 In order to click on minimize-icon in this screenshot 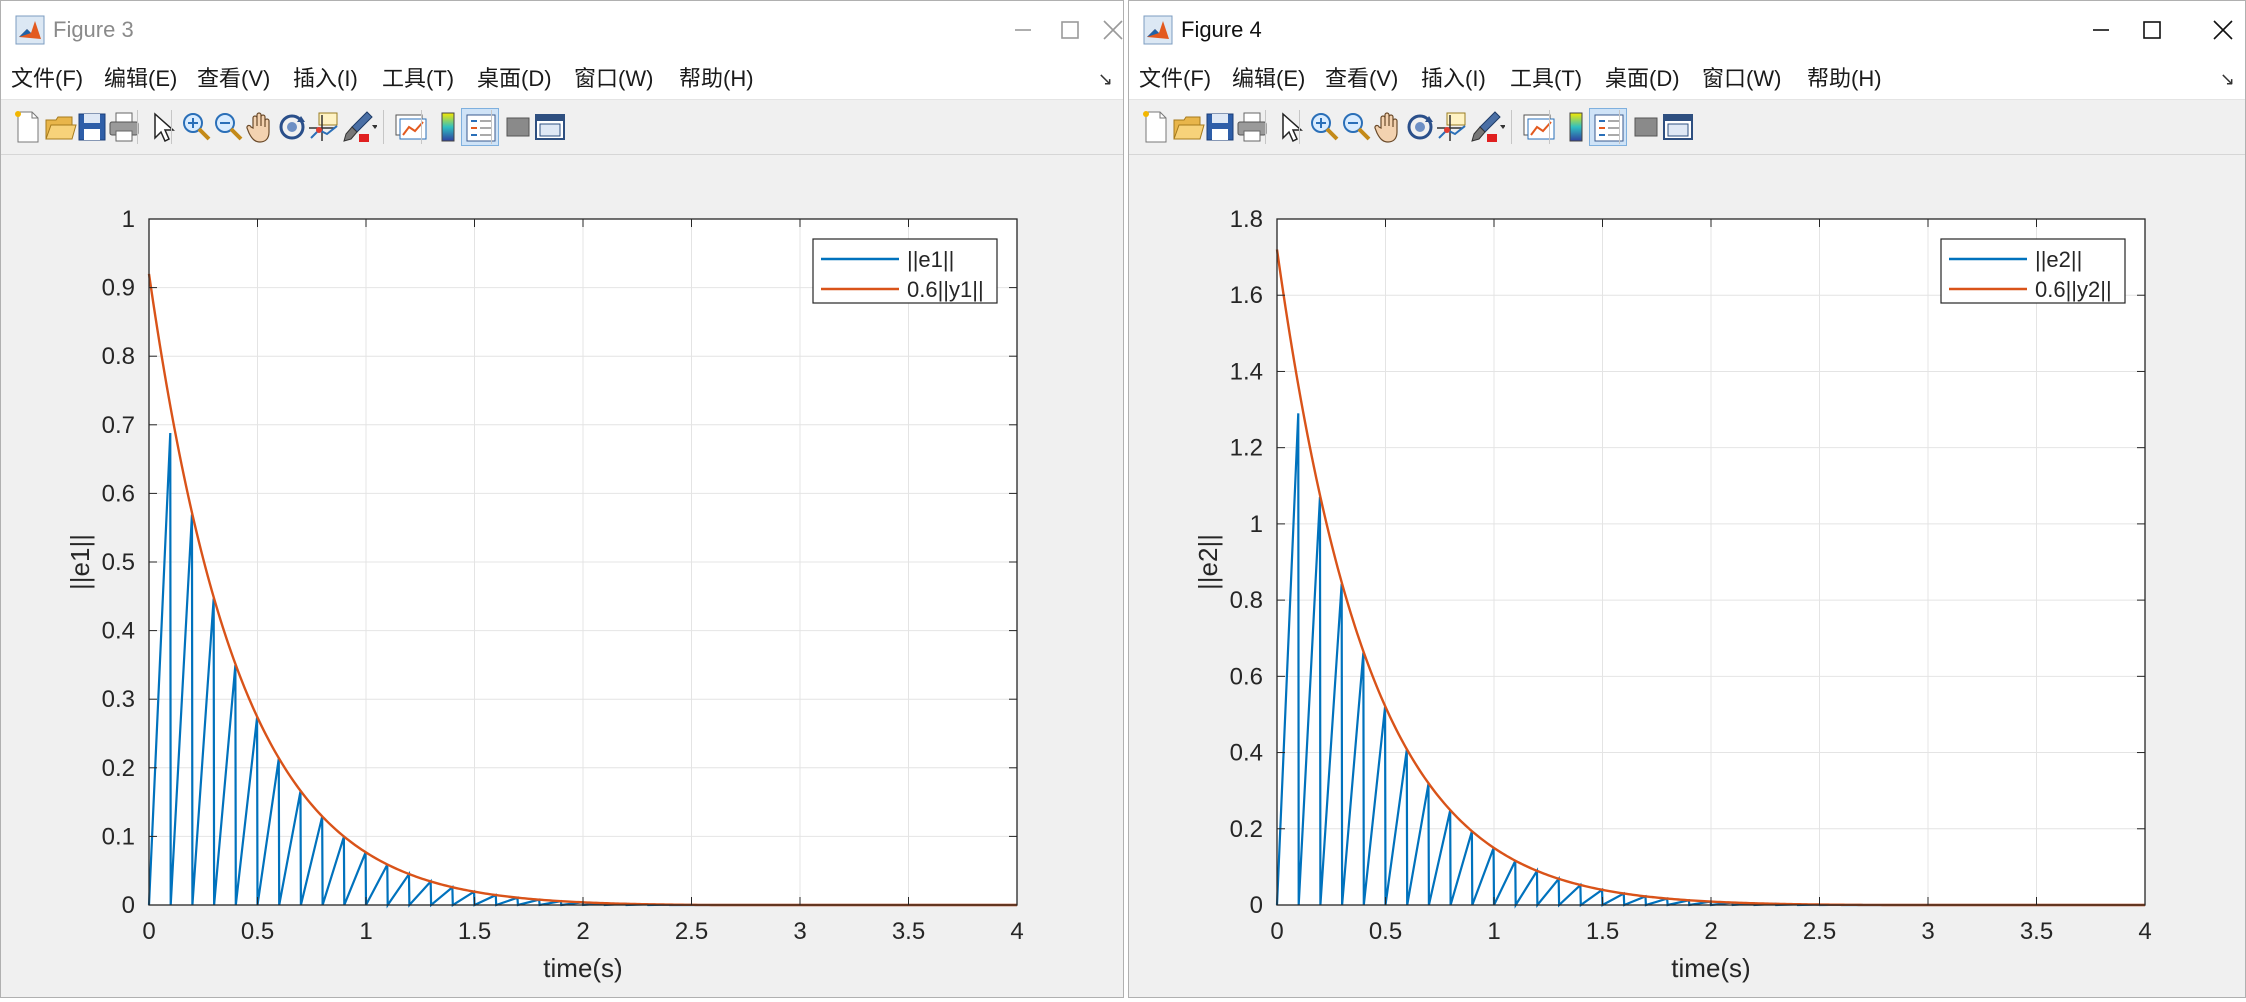, I will do `click(1023, 30)`.